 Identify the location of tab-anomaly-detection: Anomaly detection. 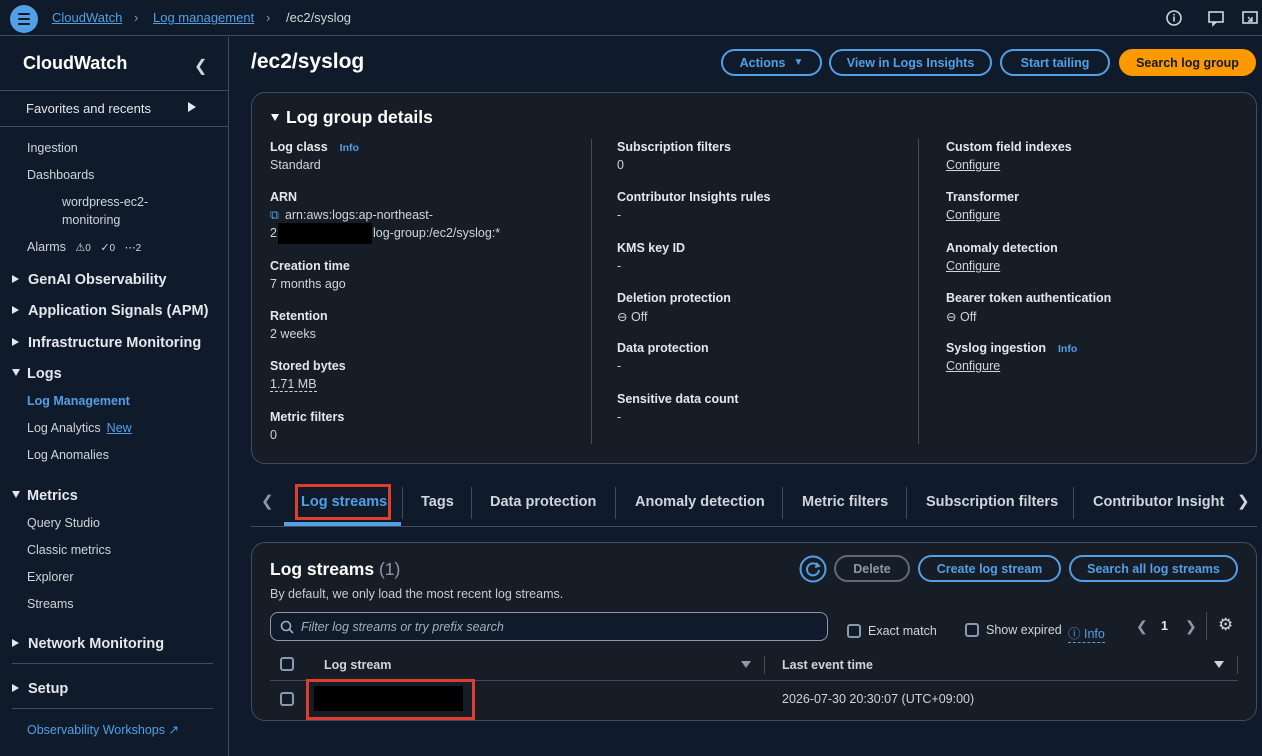
(700, 502).